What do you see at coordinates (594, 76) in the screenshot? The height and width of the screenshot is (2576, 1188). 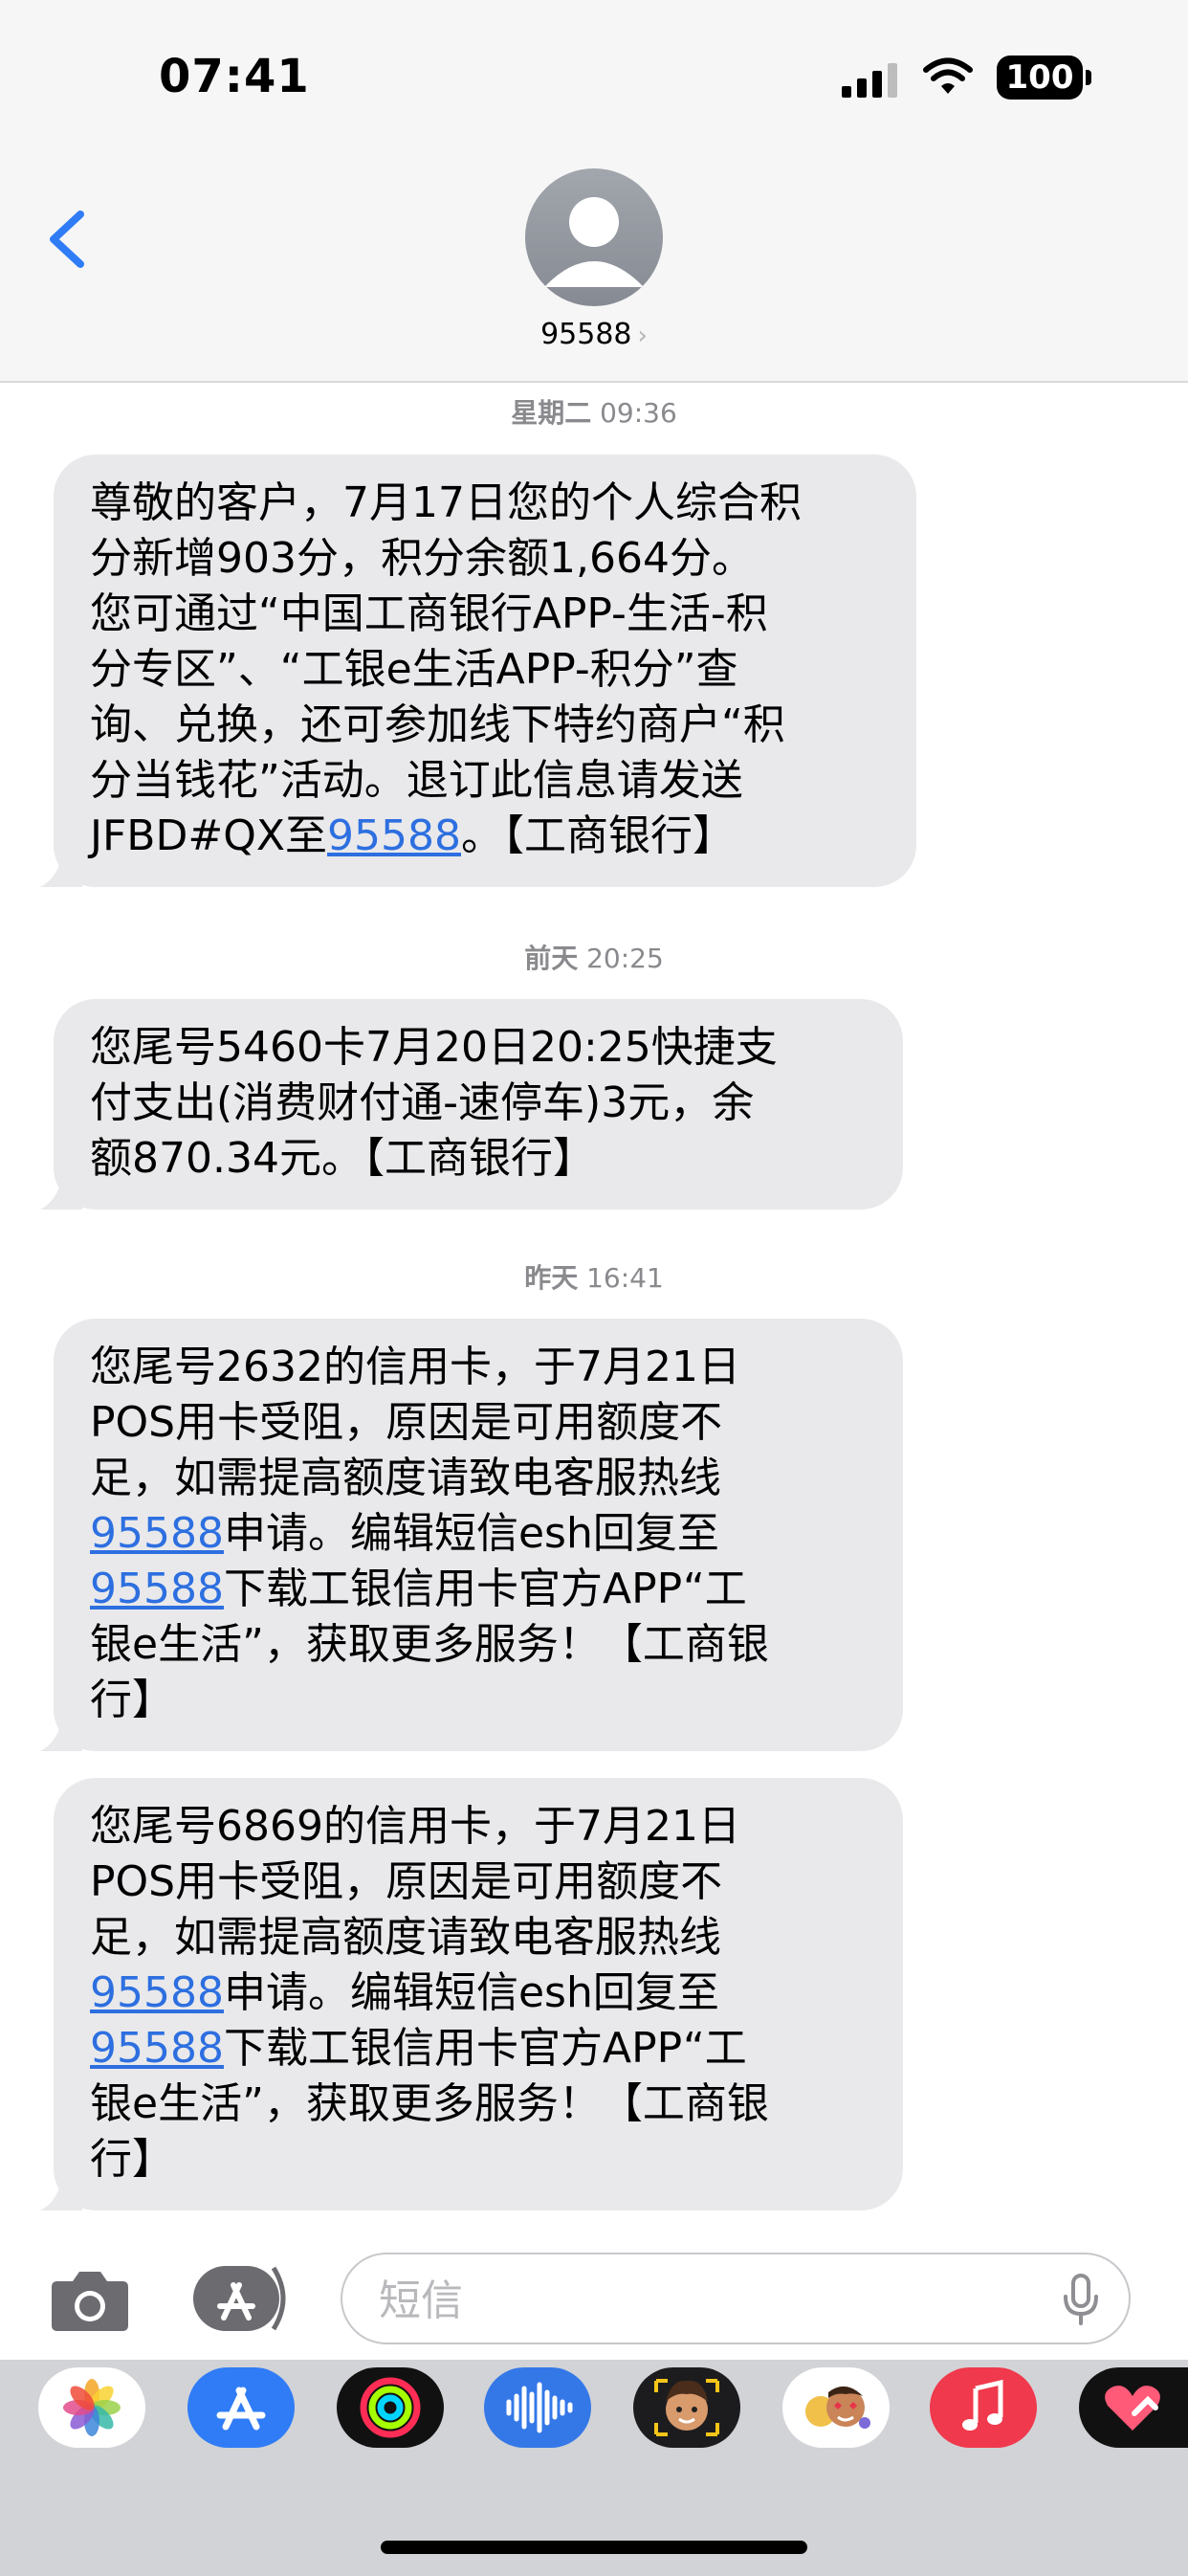 I see `status-bar: 07:41 100` at bounding box center [594, 76].